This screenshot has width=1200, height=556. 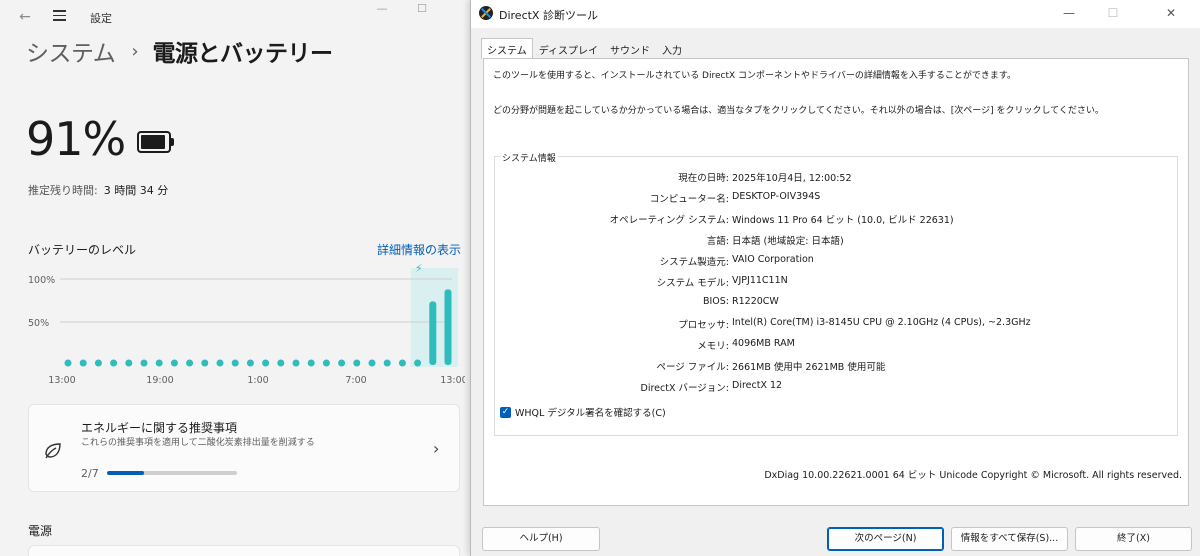 What do you see at coordinates (689, 199) in the screenshot?
I see `info-label: コンピューター名:` at bounding box center [689, 199].